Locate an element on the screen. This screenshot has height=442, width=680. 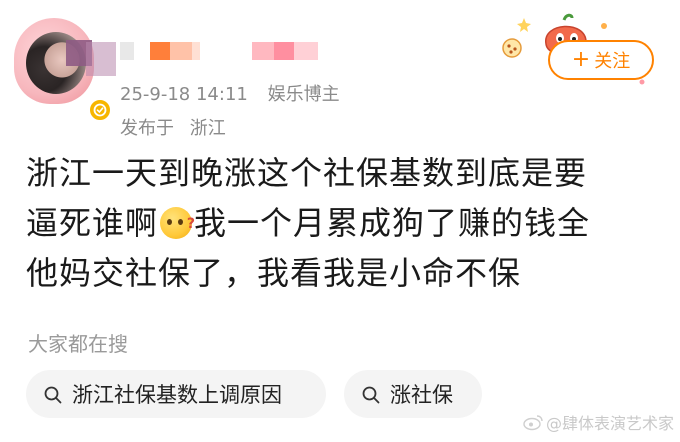
post-category: 娱乐博主 is located at coordinates (303, 94).